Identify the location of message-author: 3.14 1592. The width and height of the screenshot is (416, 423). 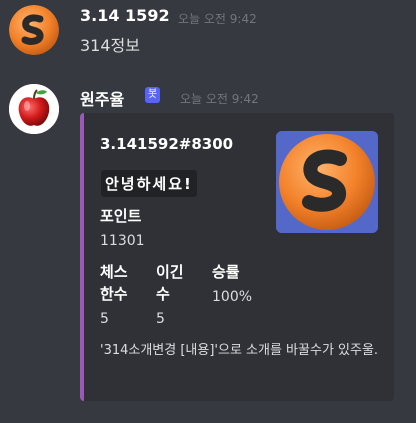
(125, 15).